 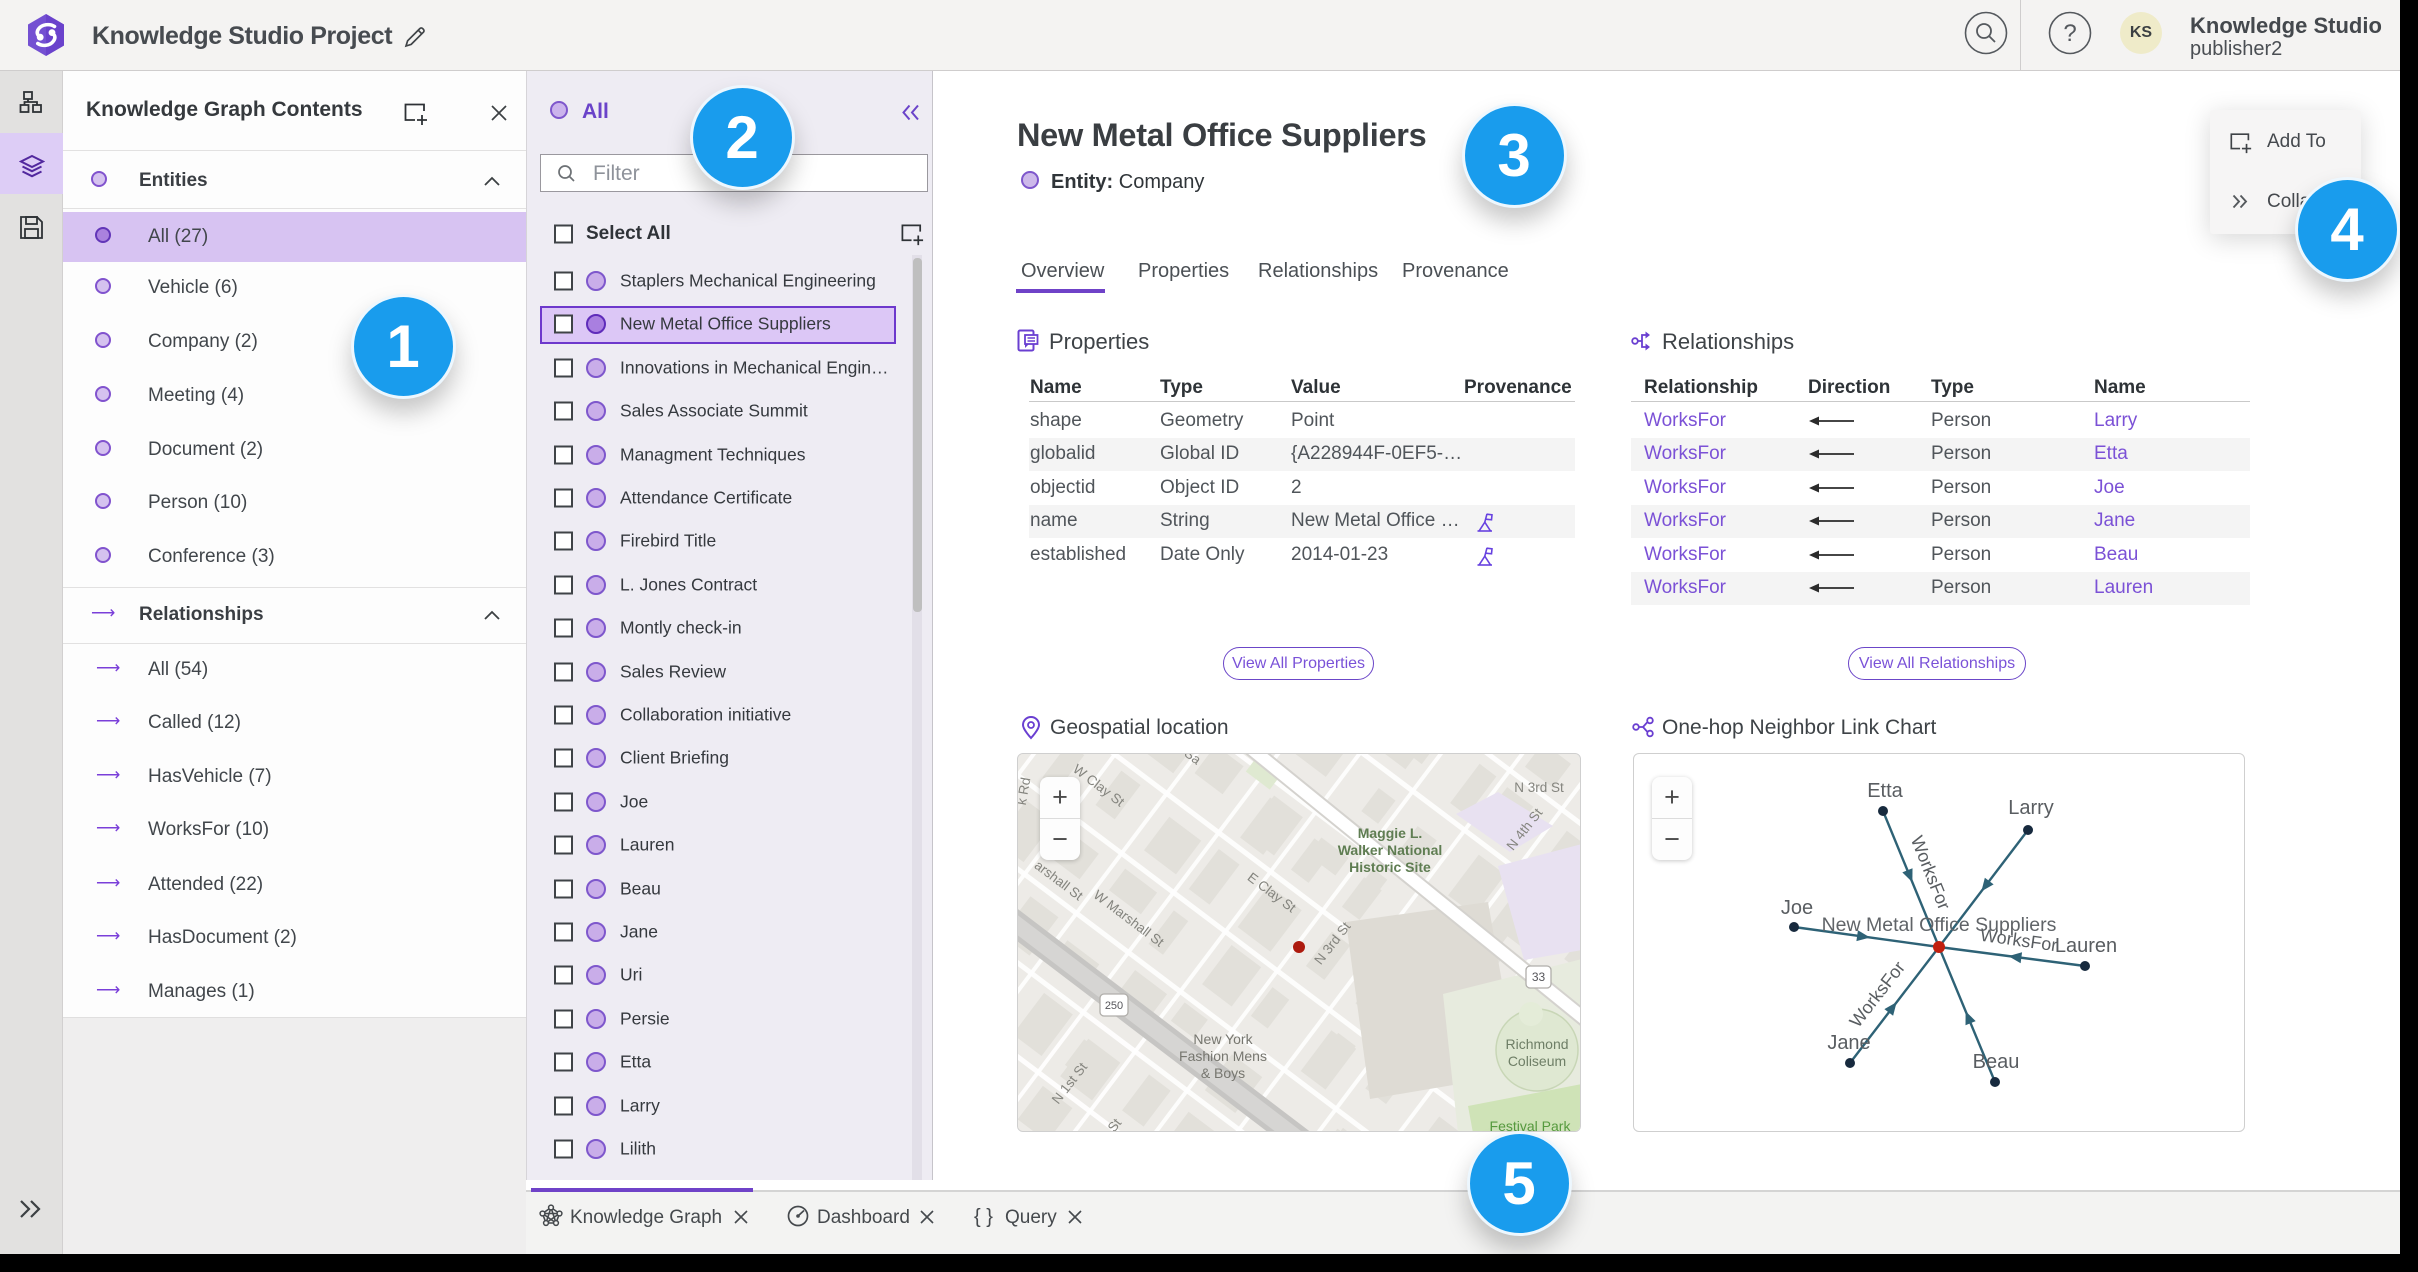 I want to click on svg-text: 250, so click(x=1114, y=1006).